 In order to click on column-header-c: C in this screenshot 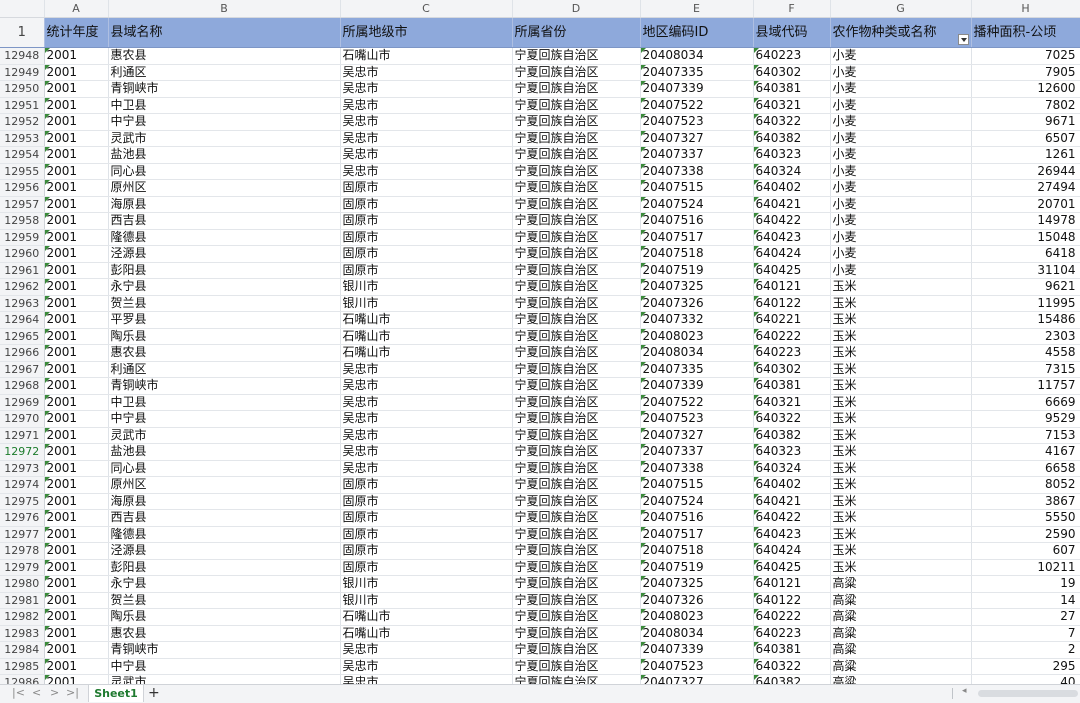, I will do `click(426, 9)`.